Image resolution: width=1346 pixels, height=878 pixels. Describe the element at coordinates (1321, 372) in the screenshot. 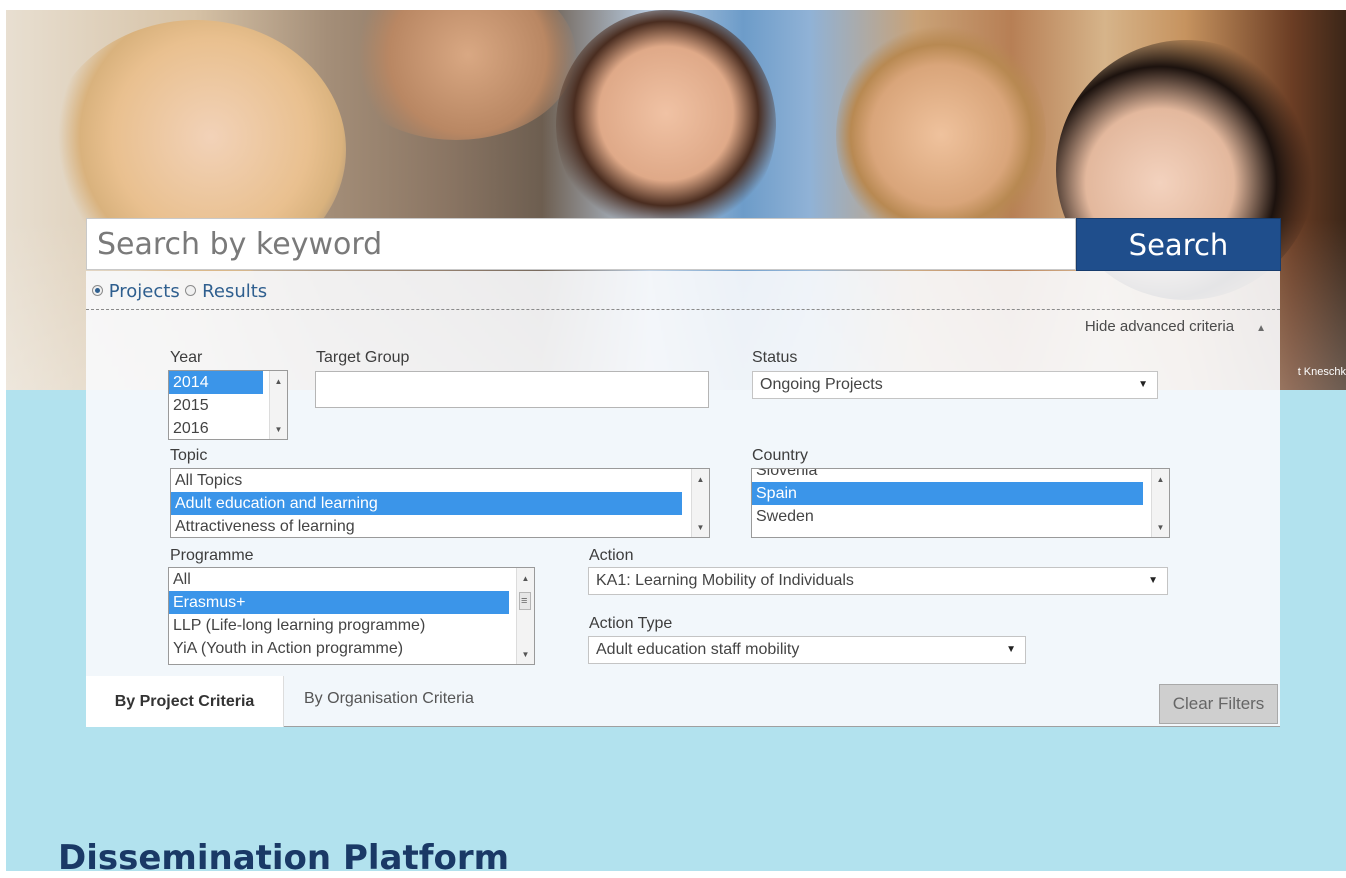

I see `photo-credit: t Kneschk` at that location.